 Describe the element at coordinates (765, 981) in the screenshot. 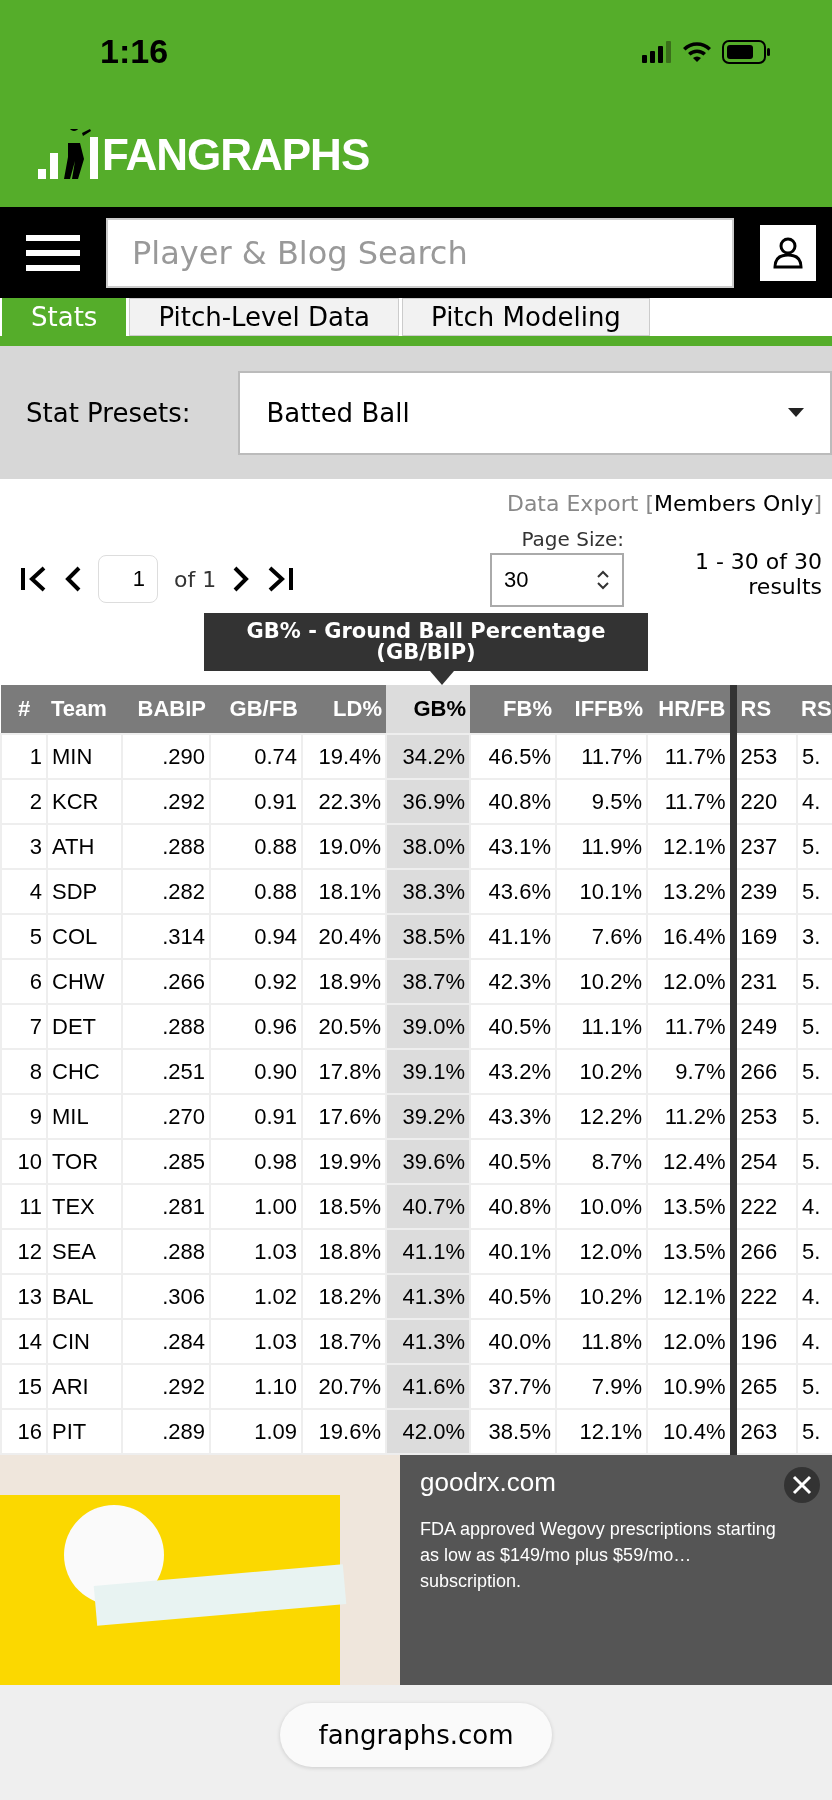

I see `table-cell: 231` at that location.